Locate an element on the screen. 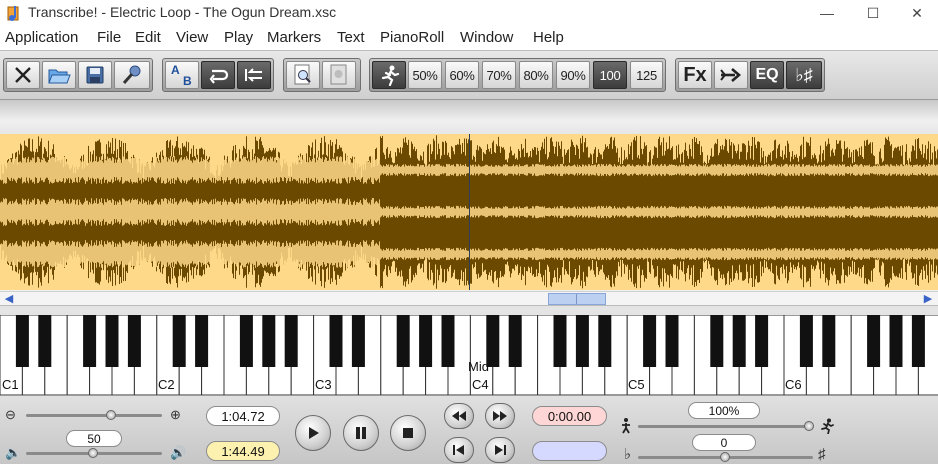 This screenshot has height=464, width=938. transpose-key-button: ♭♯ is located at coordinates (804, 75).